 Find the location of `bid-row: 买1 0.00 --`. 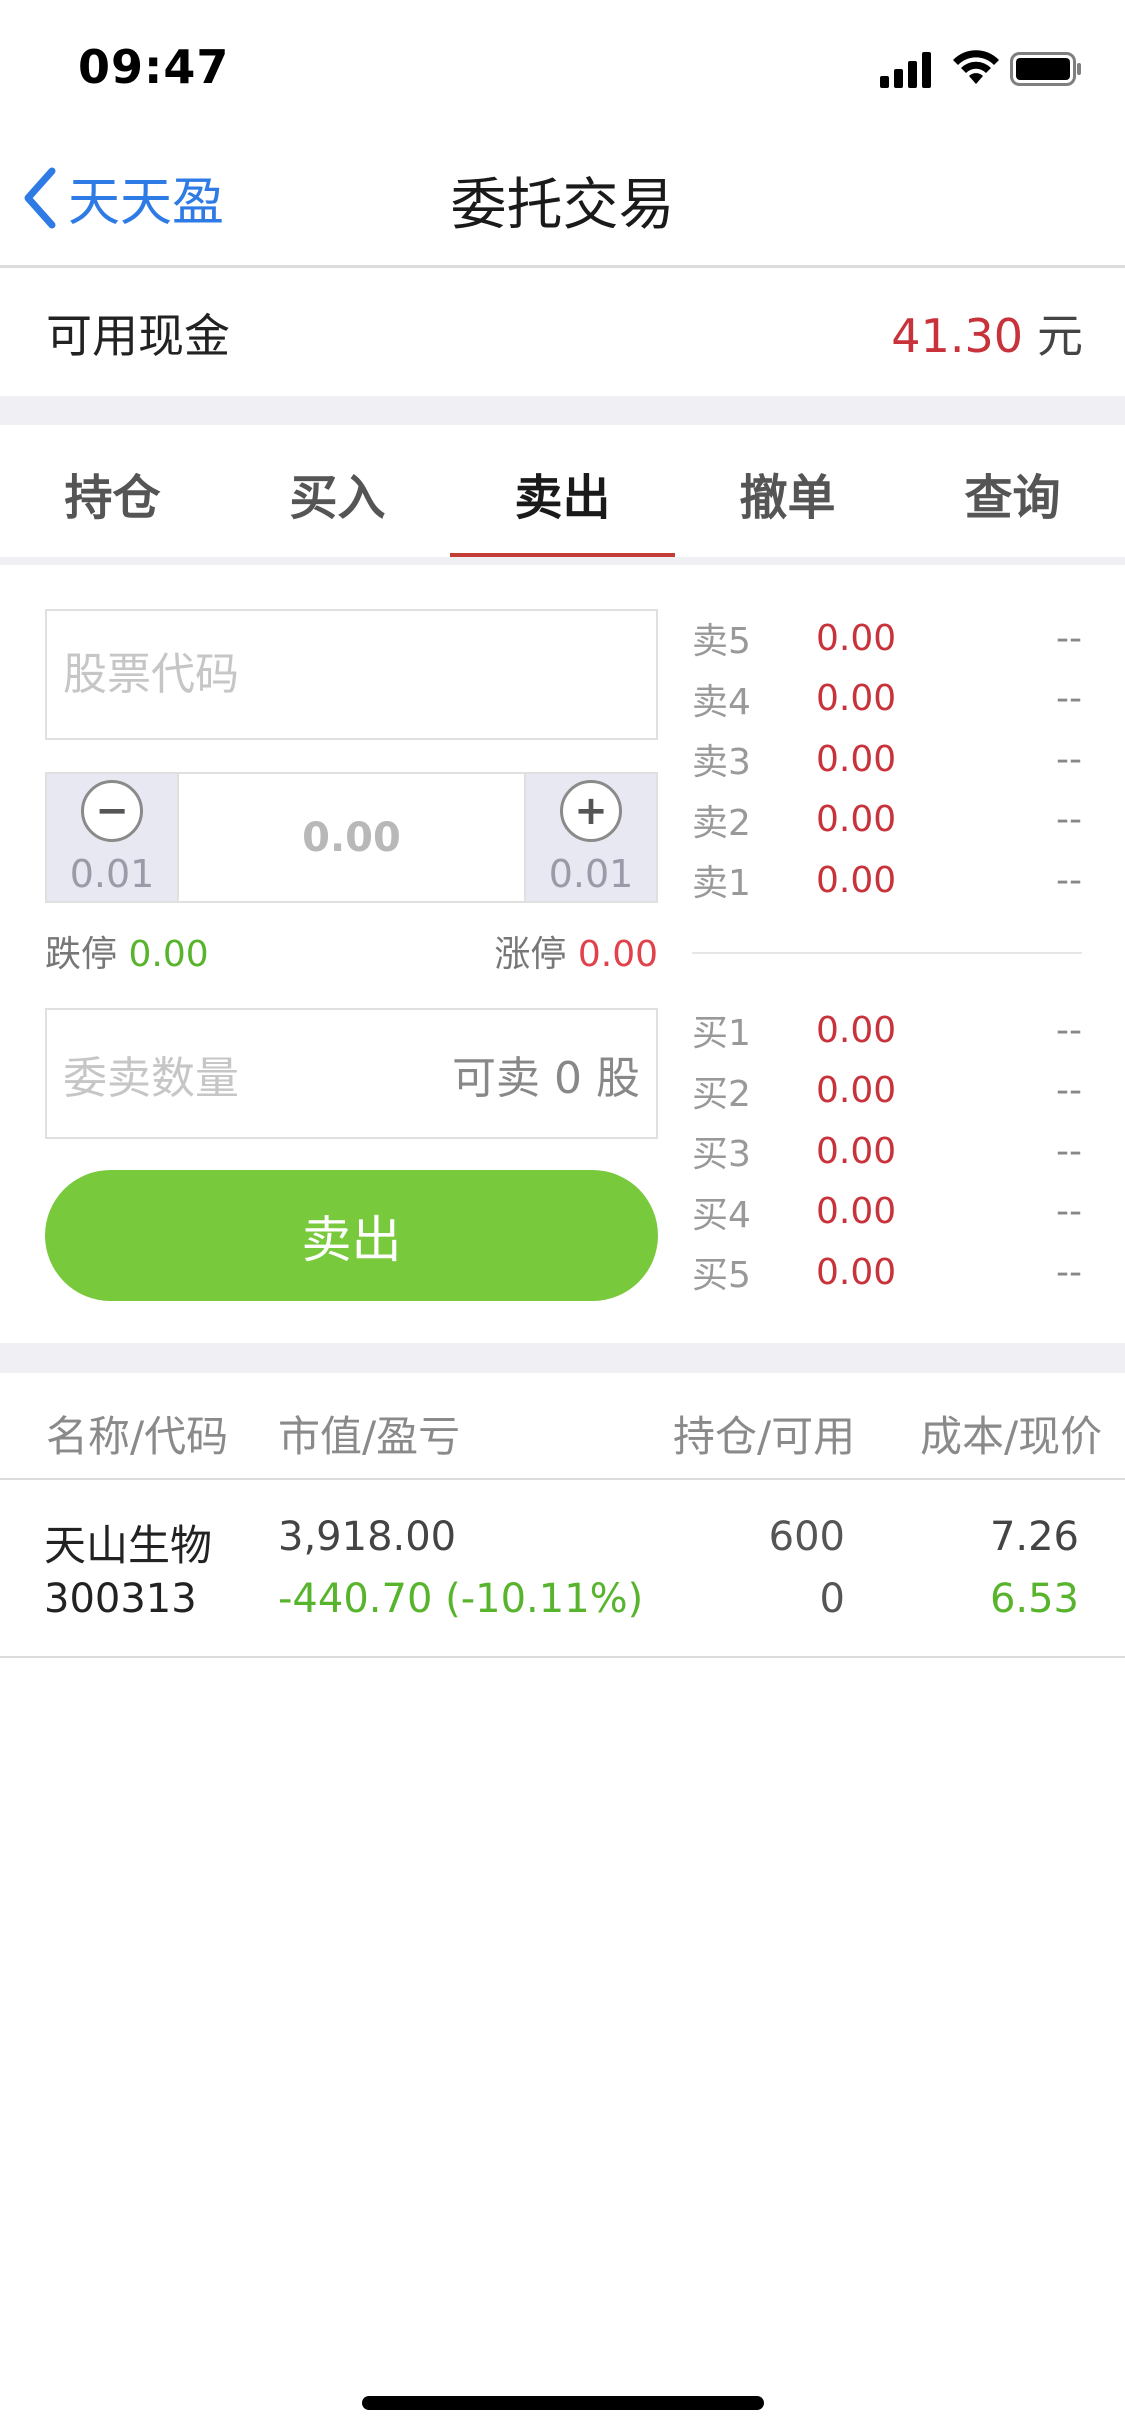

bid-row: 买1 0.00 -- is located at coordinates (887, 1030).